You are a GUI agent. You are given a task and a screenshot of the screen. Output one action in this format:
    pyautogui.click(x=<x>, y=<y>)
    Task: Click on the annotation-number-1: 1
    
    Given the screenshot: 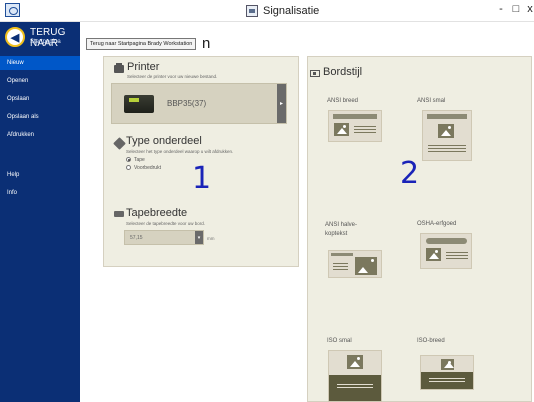 What is the action you would take?
    pyautogui.click(x=202, y=178)
    